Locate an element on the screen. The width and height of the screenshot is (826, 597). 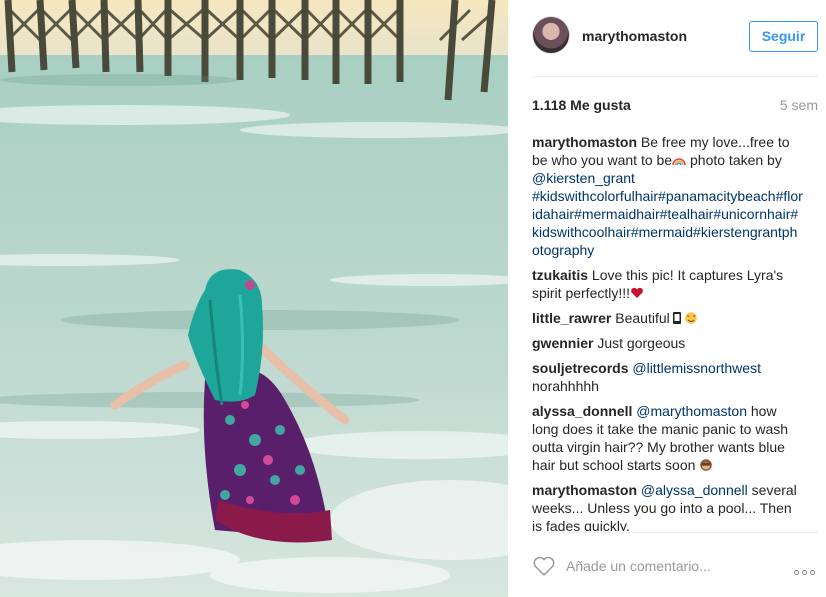
likes-count: 1.118 Me gusta is located at coordinates (581, 105).